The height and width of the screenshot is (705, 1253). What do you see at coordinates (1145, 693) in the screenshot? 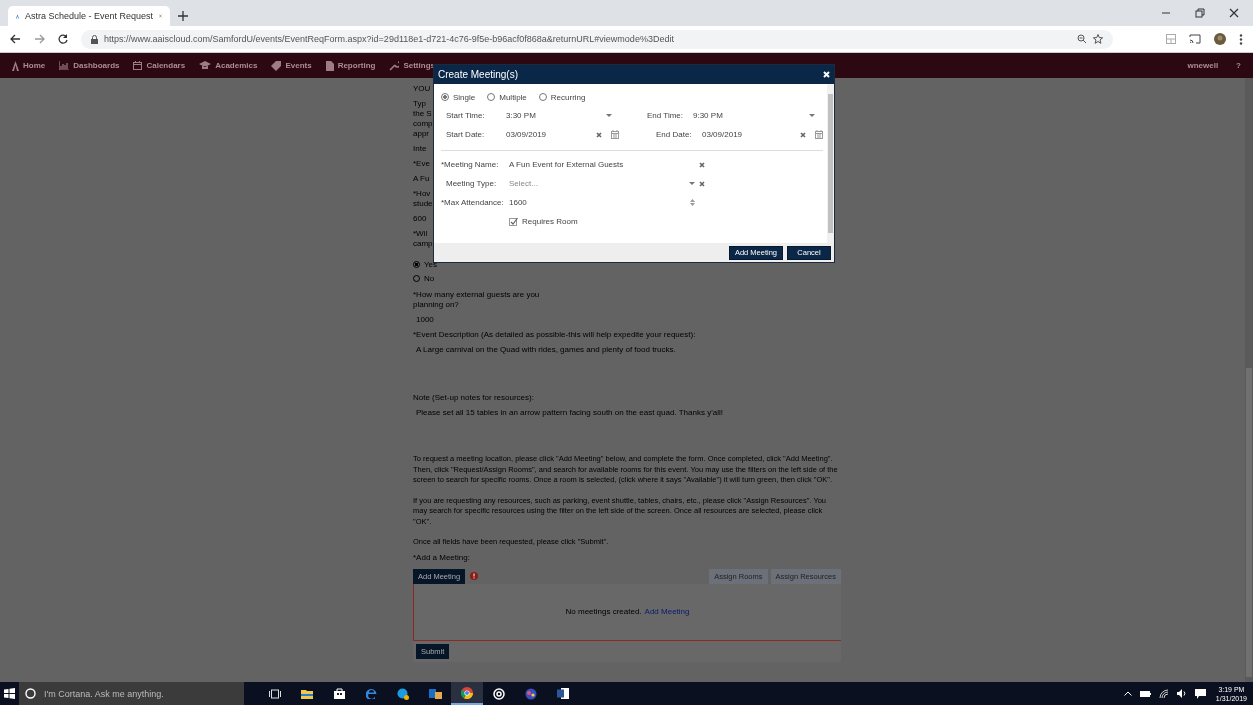
I see `battery-icon` at bounding box center [1145, 693].